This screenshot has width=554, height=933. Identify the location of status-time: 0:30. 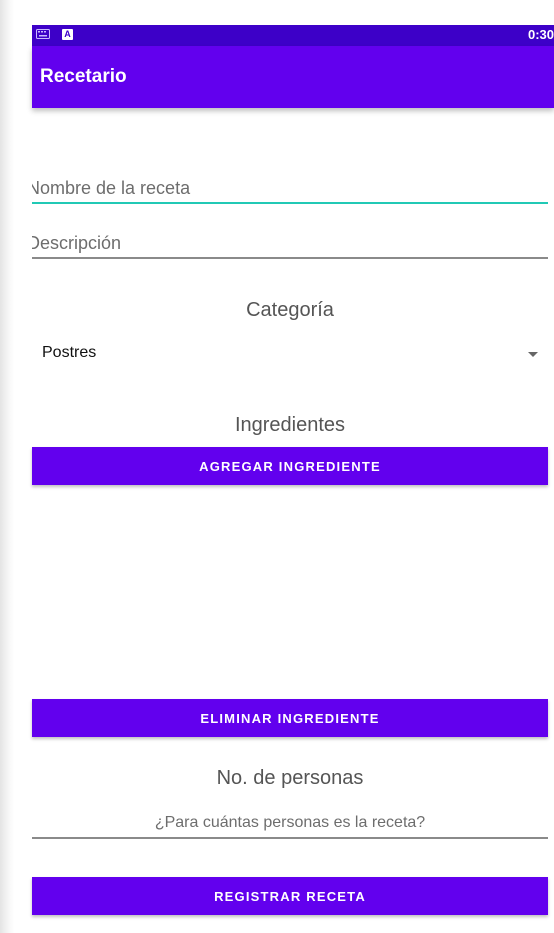
(540, 34).